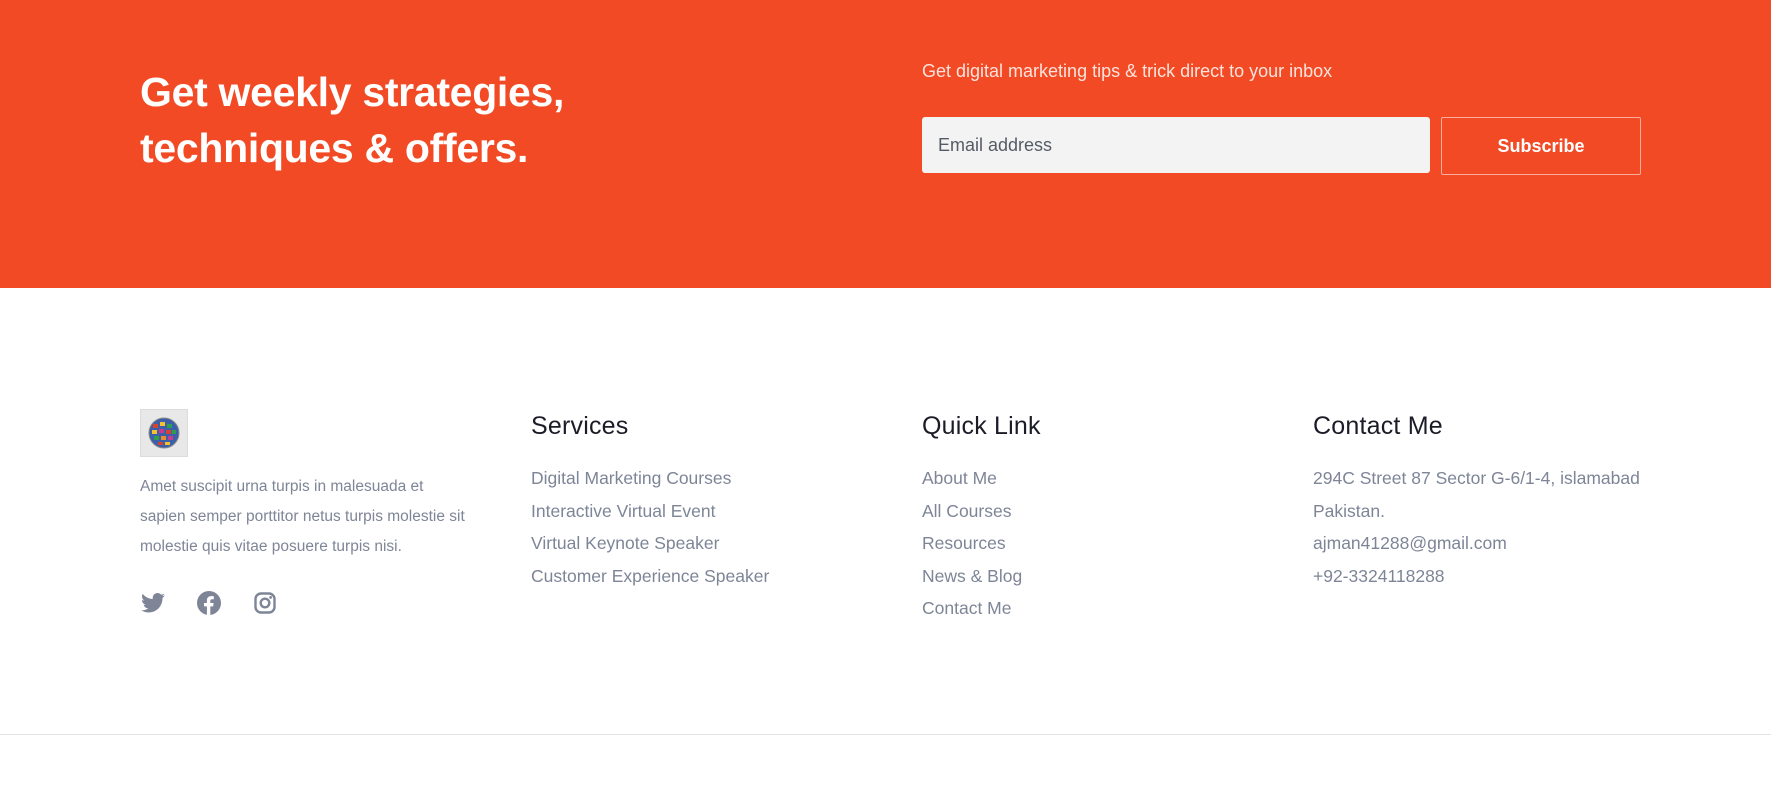 This screenshot has width=1771, height=795. I want to click on facebook-icon, so click(209, 603).